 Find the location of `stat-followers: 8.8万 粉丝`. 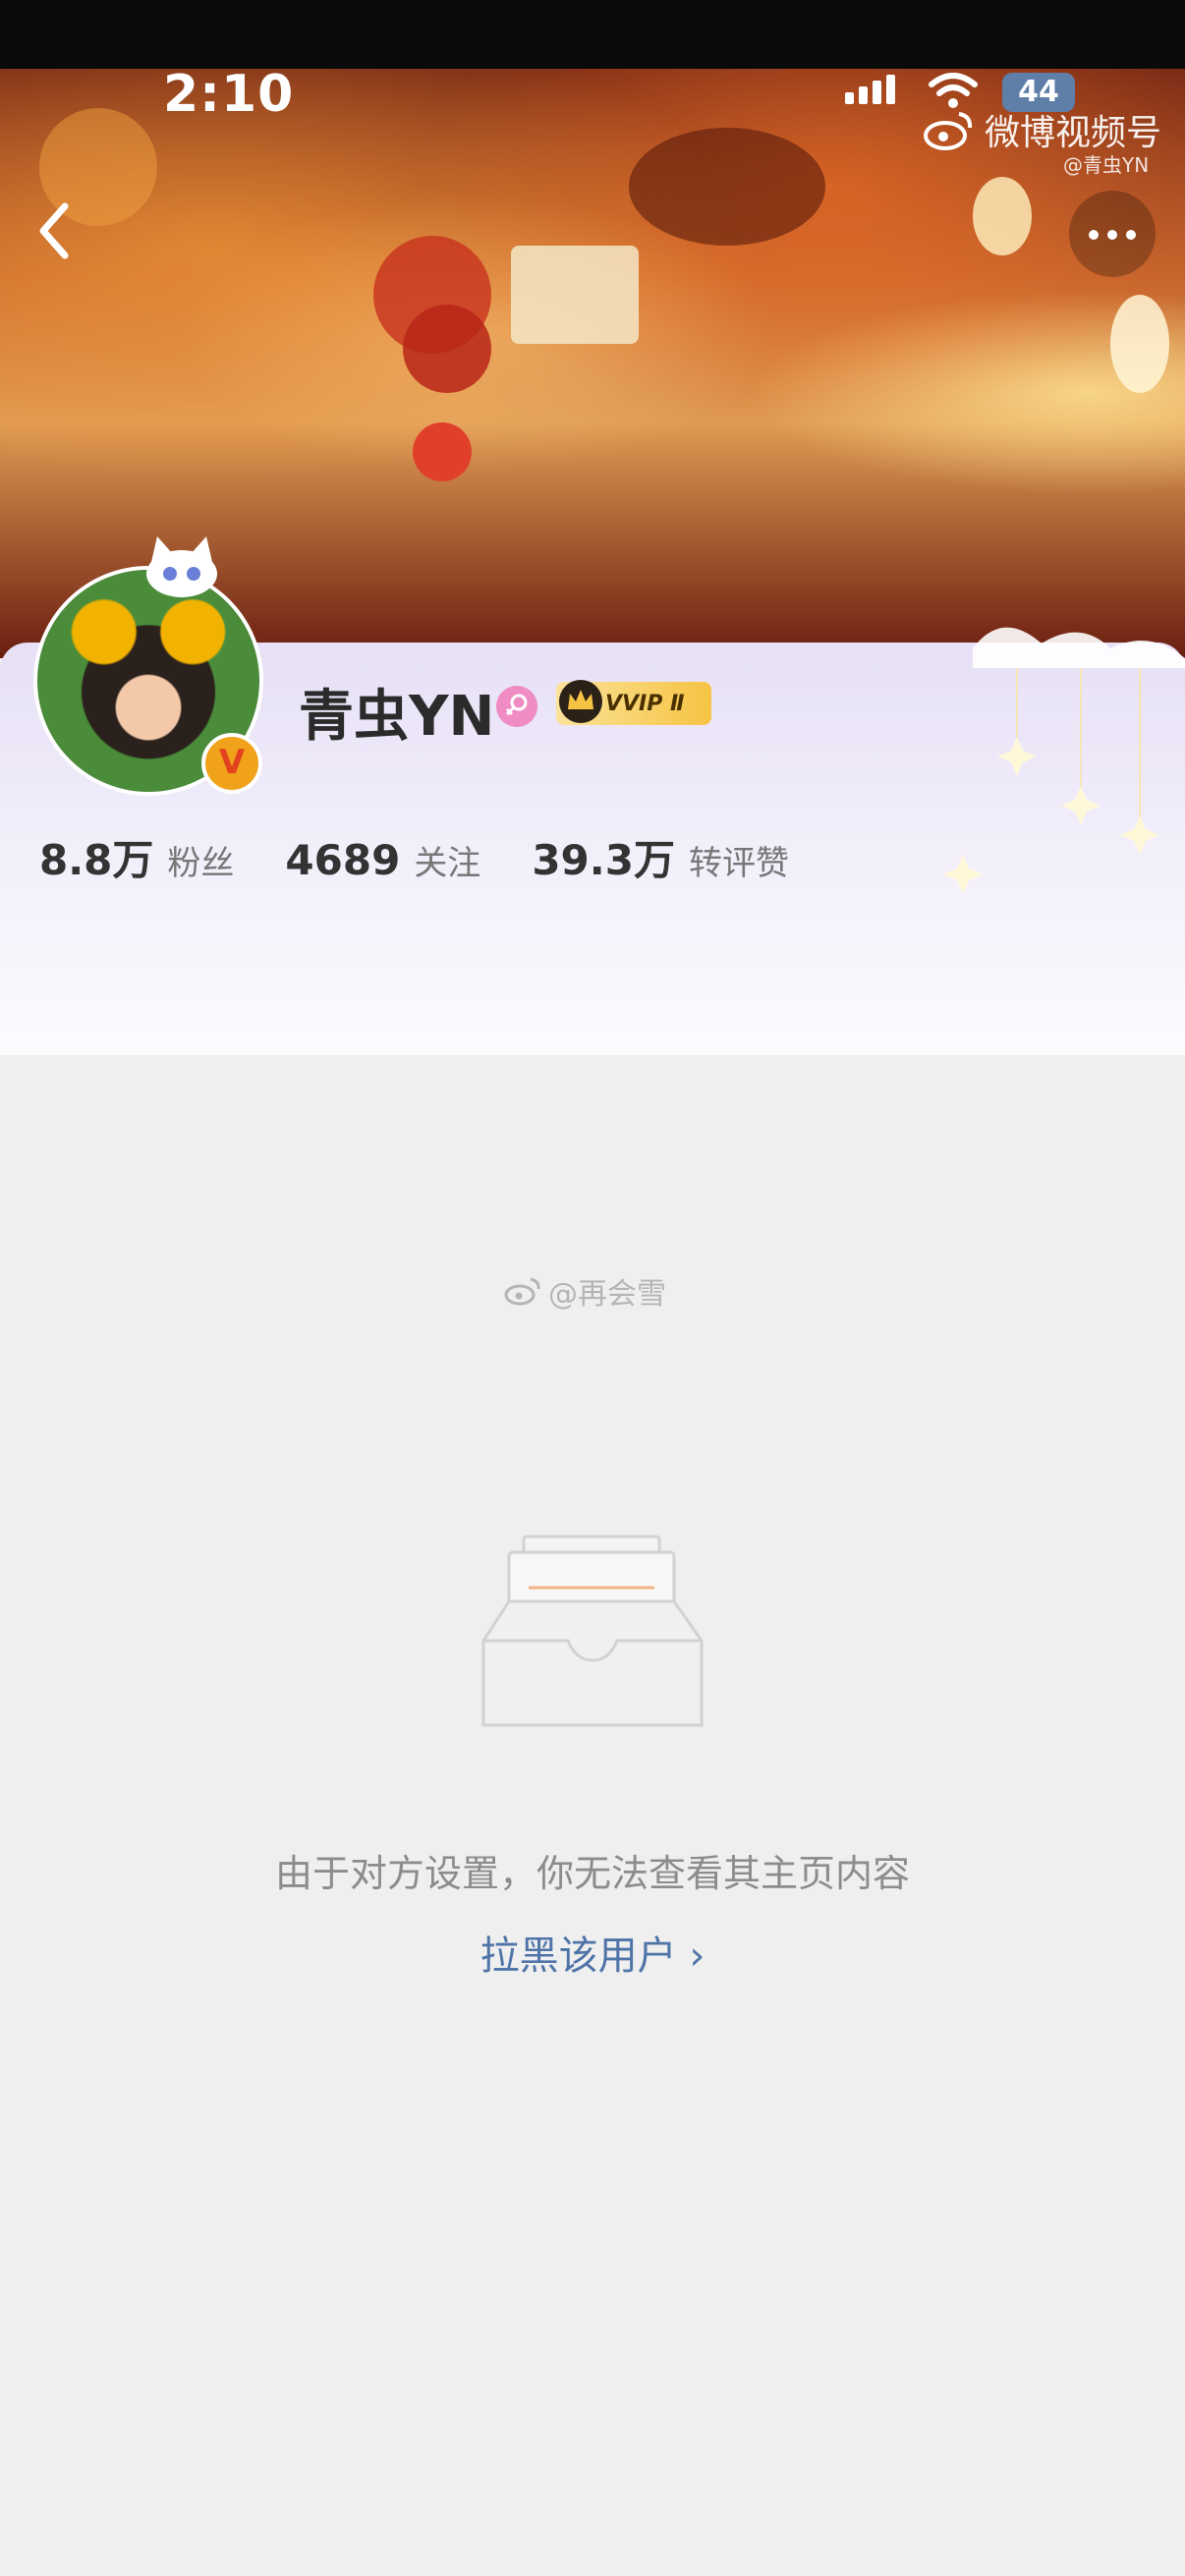

stat-followers: 8.8万 粉丝 is located at coordinates (136, 857).